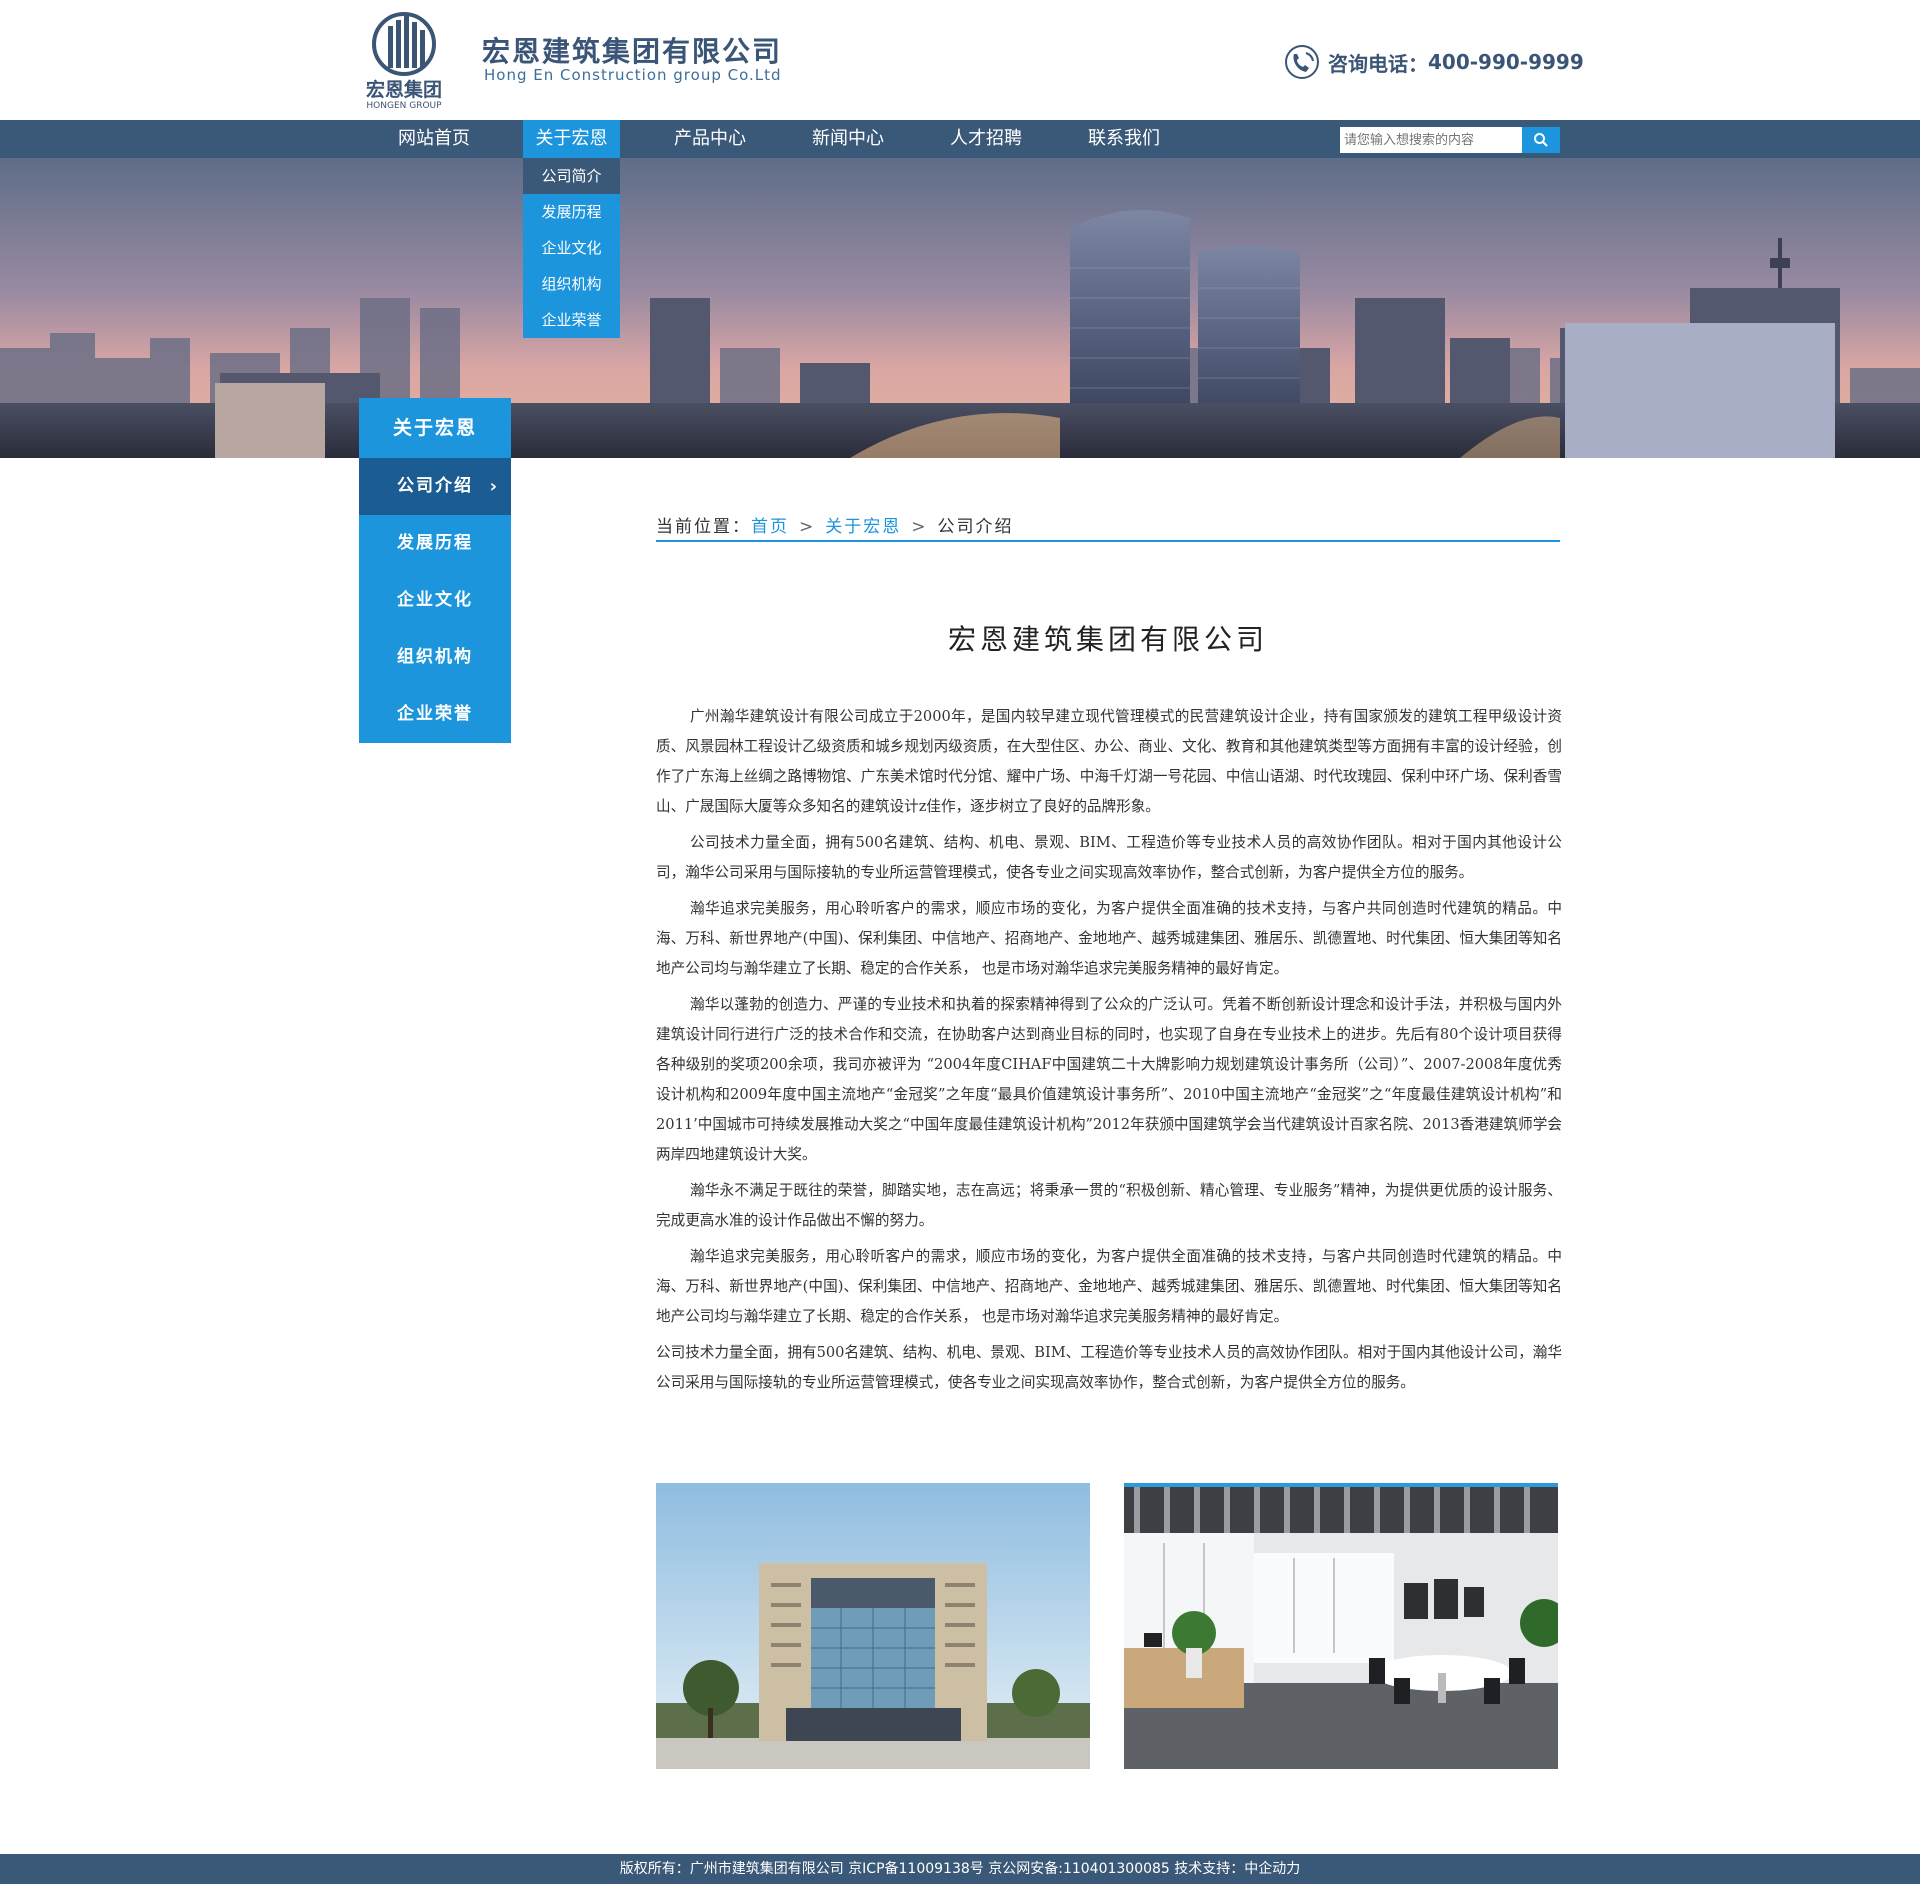  I want to click on side-menu: 关于宏恩 公司介绍 › 发展历程 企业文化 组织机构 企业荣誉, so click(435, 570).